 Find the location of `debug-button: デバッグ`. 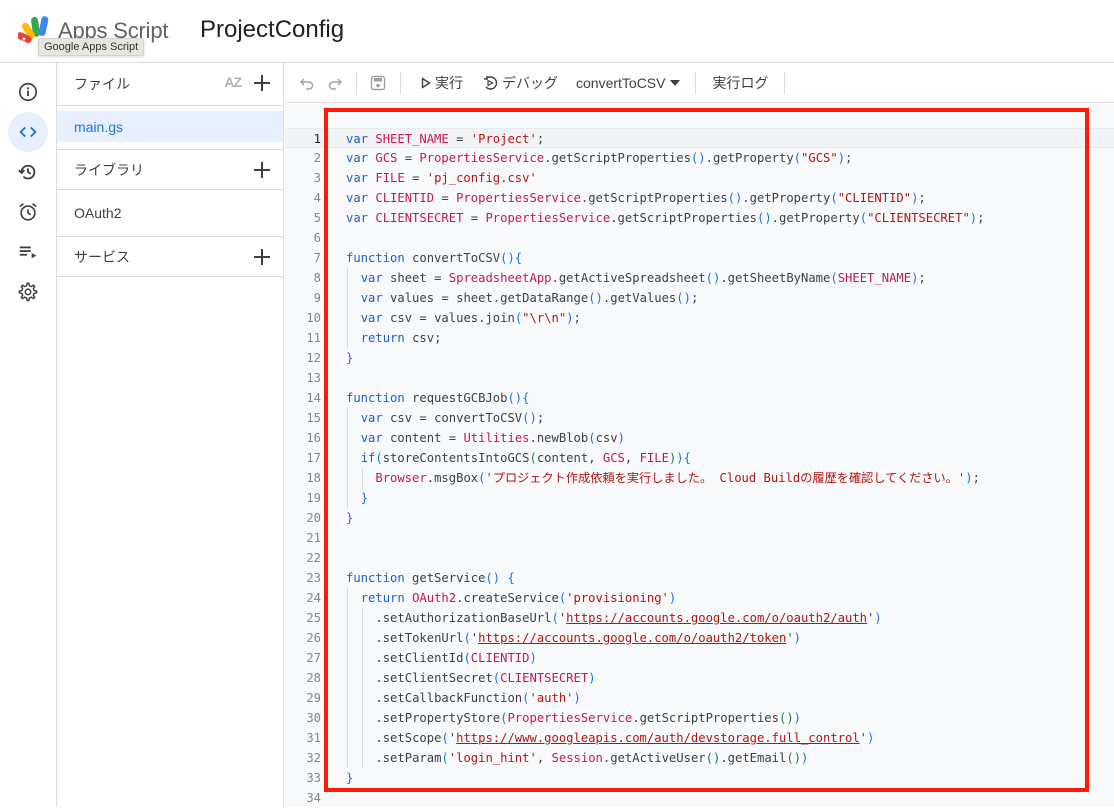

debug-button: デバッグ is located at coordinates (520, 83).